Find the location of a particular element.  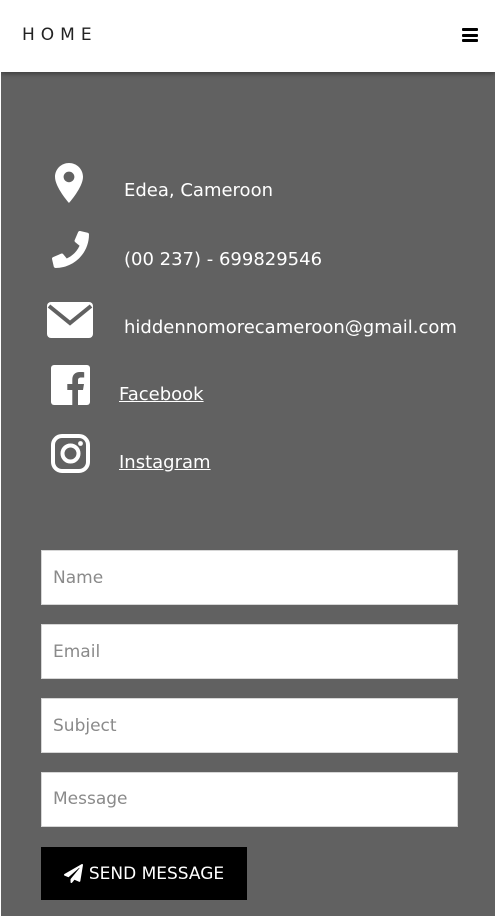

top-navbar: HOME is located at coordinates (248, 36).